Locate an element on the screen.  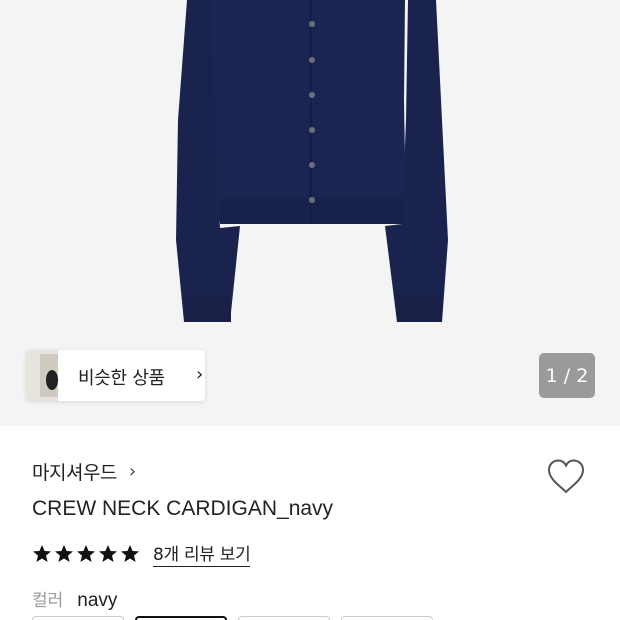
brand-link: 마지셔우드 › is located at coordinates (84, 471).